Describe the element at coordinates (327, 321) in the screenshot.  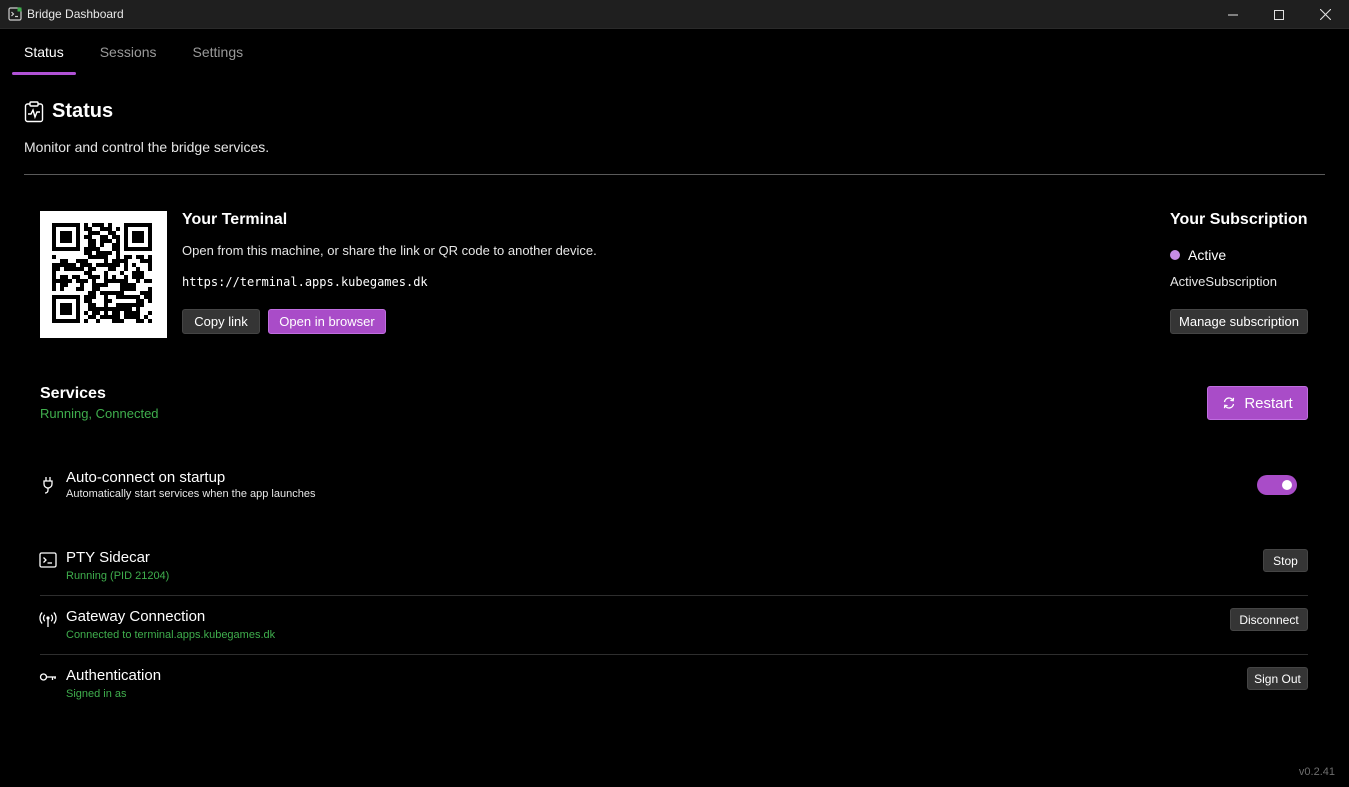
I see `open-in-browser-button: Open in browser` at that location.